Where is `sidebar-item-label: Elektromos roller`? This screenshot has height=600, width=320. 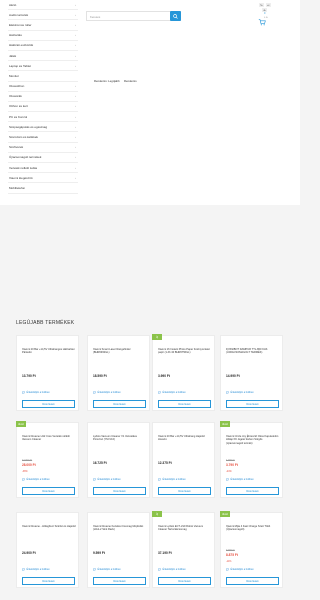
sidebar-item-label: Elektromos roller is located at coordinates (20, 24).